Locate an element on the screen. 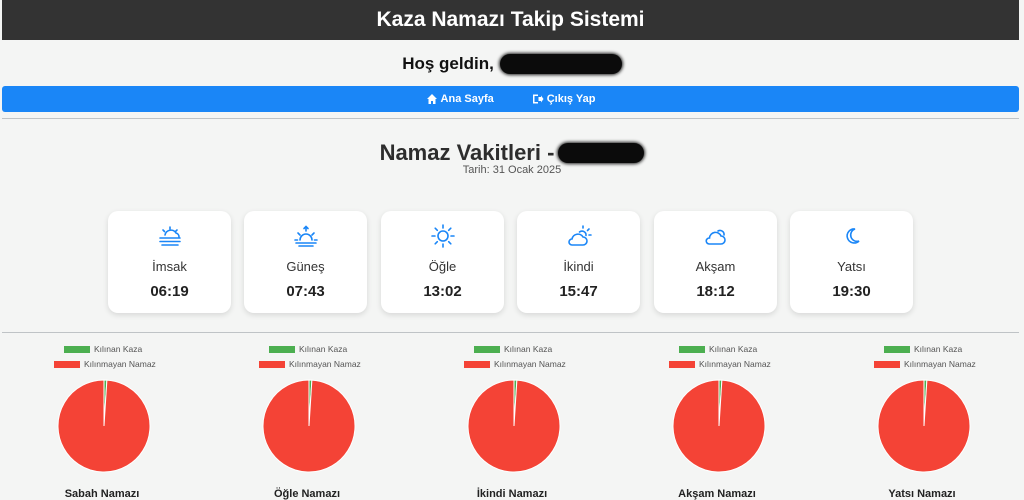 The width and height of the screenshot is (1024, 500). prayer-card-yatsi: Yatsı 19:30 is located at coordinates (851, 262).